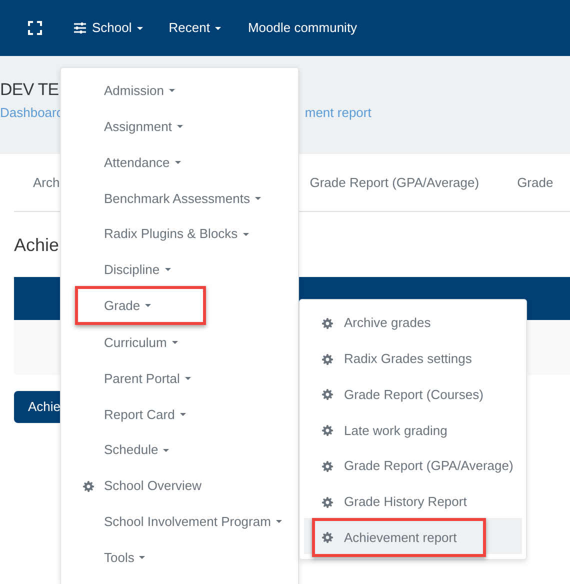 The height and width of the screenshot is (584, 570). I want to click on menu-item: Radix Grades settings, so click(413, 358).